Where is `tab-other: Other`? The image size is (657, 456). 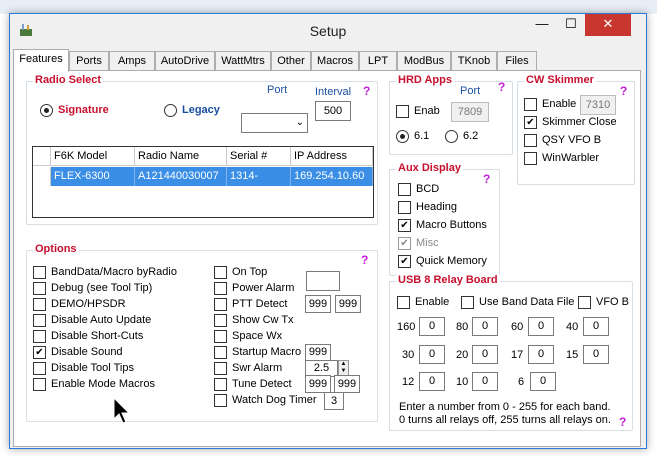 tab-other: Other is located at coordinates (291, 61).